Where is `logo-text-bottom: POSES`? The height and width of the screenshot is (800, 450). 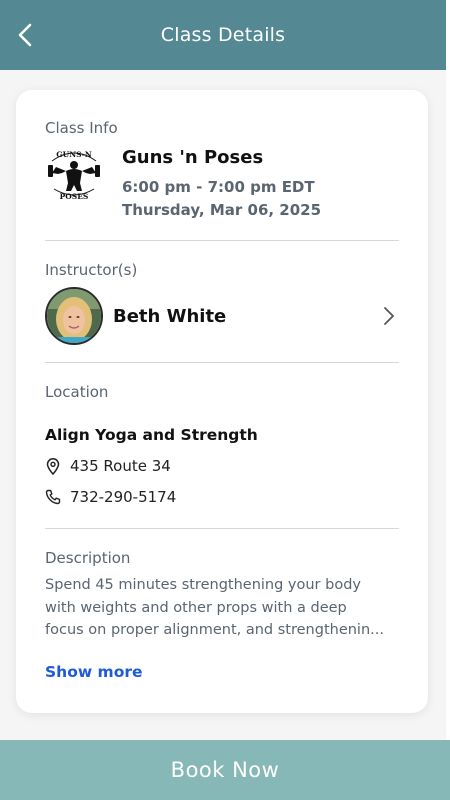 logo-text-bottom: POSES is located at coordinates (74, 196).